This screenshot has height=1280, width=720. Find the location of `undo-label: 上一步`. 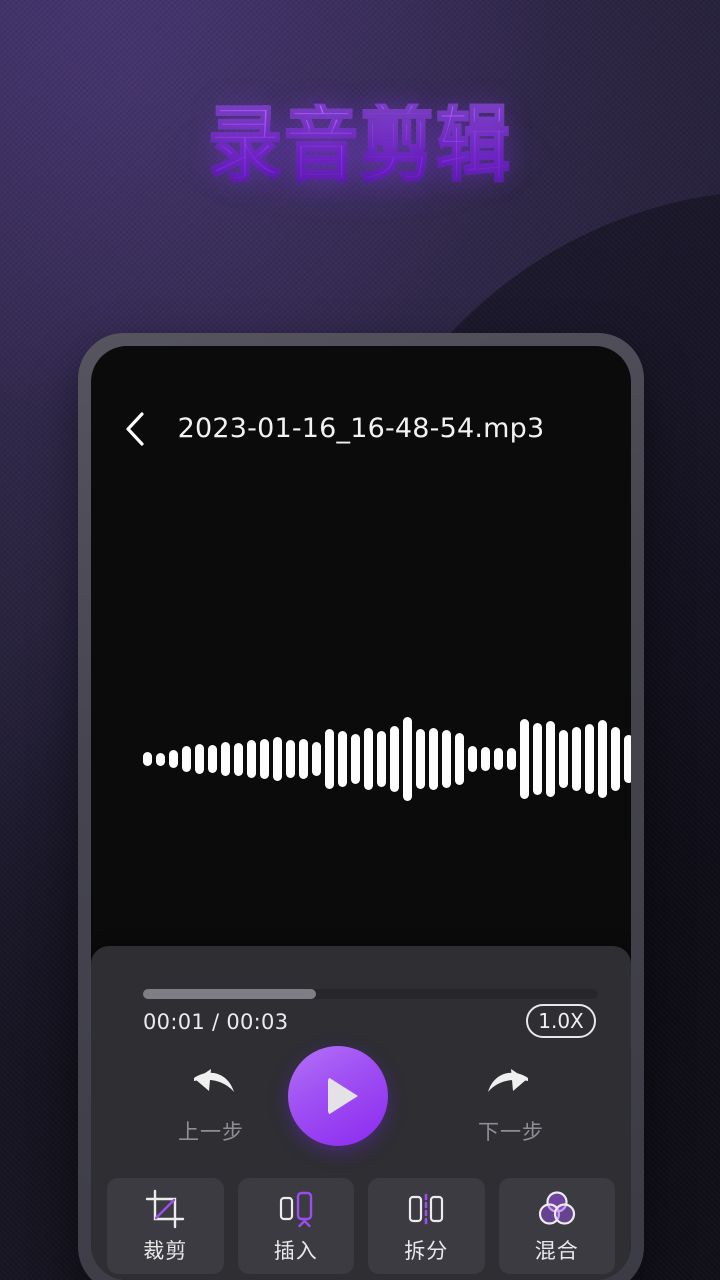

undo-label: 上一步 is located at coordinates (211, 1132).